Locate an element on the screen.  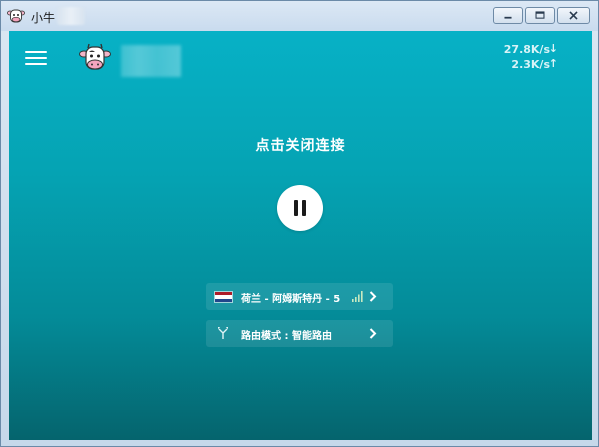
disconnect-hint: 点击关闭连接 is located at coordinates (300, 146).